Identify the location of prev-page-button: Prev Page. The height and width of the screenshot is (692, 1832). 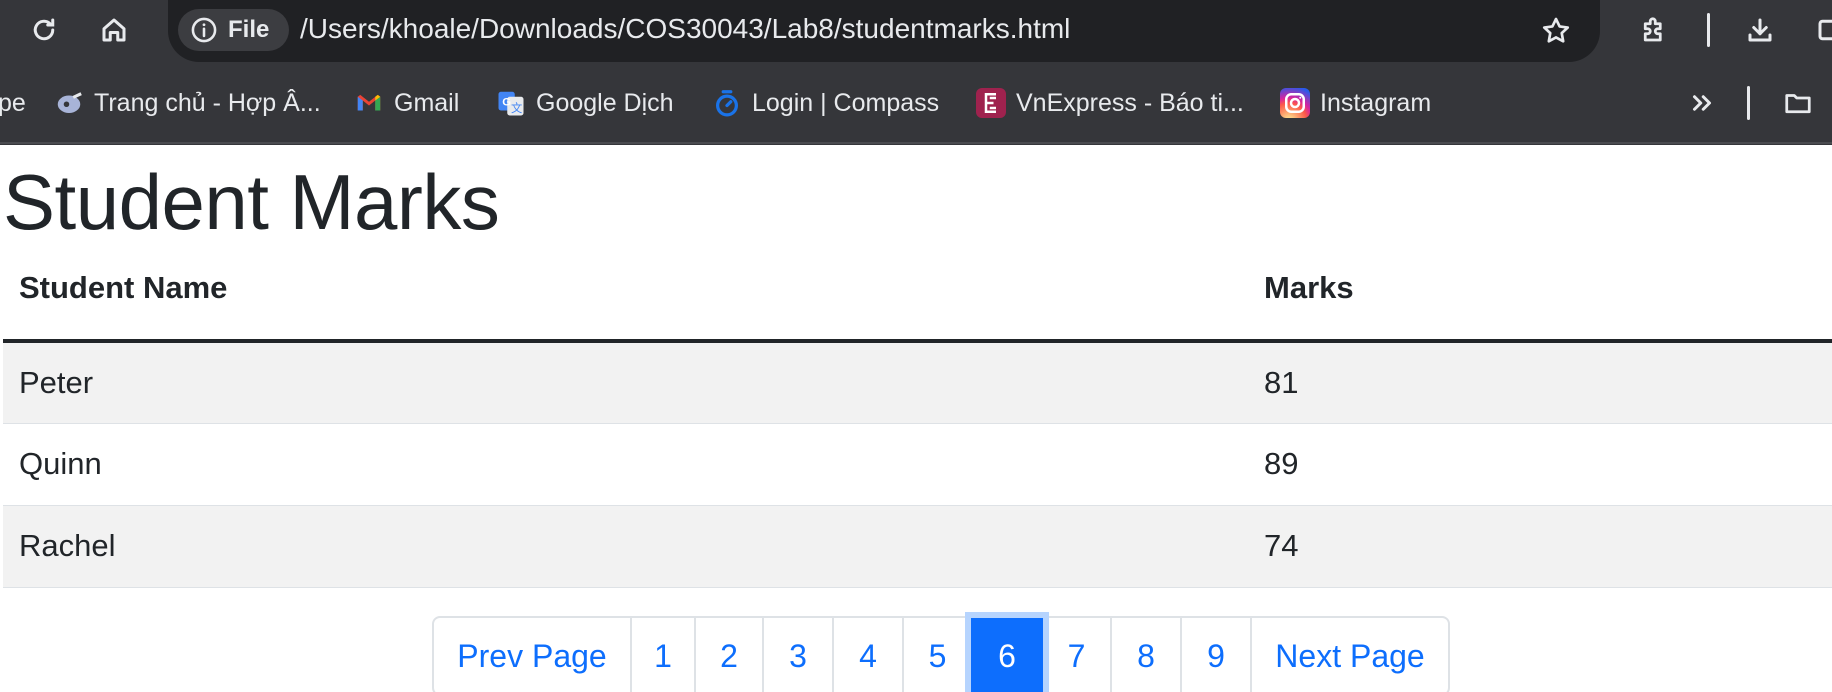
(532, 655).